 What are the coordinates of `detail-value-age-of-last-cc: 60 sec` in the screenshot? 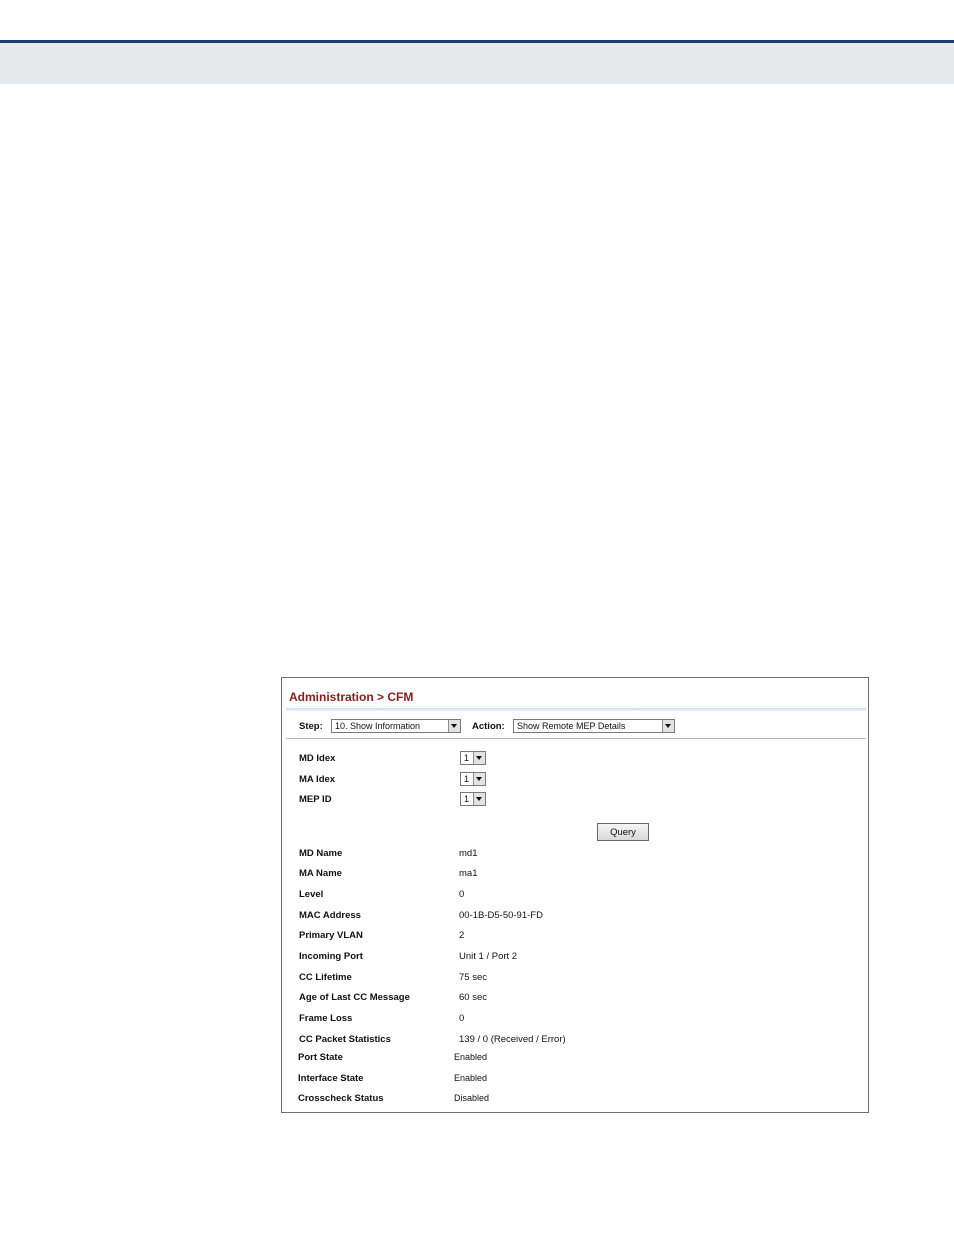 It's located at (473, 997).